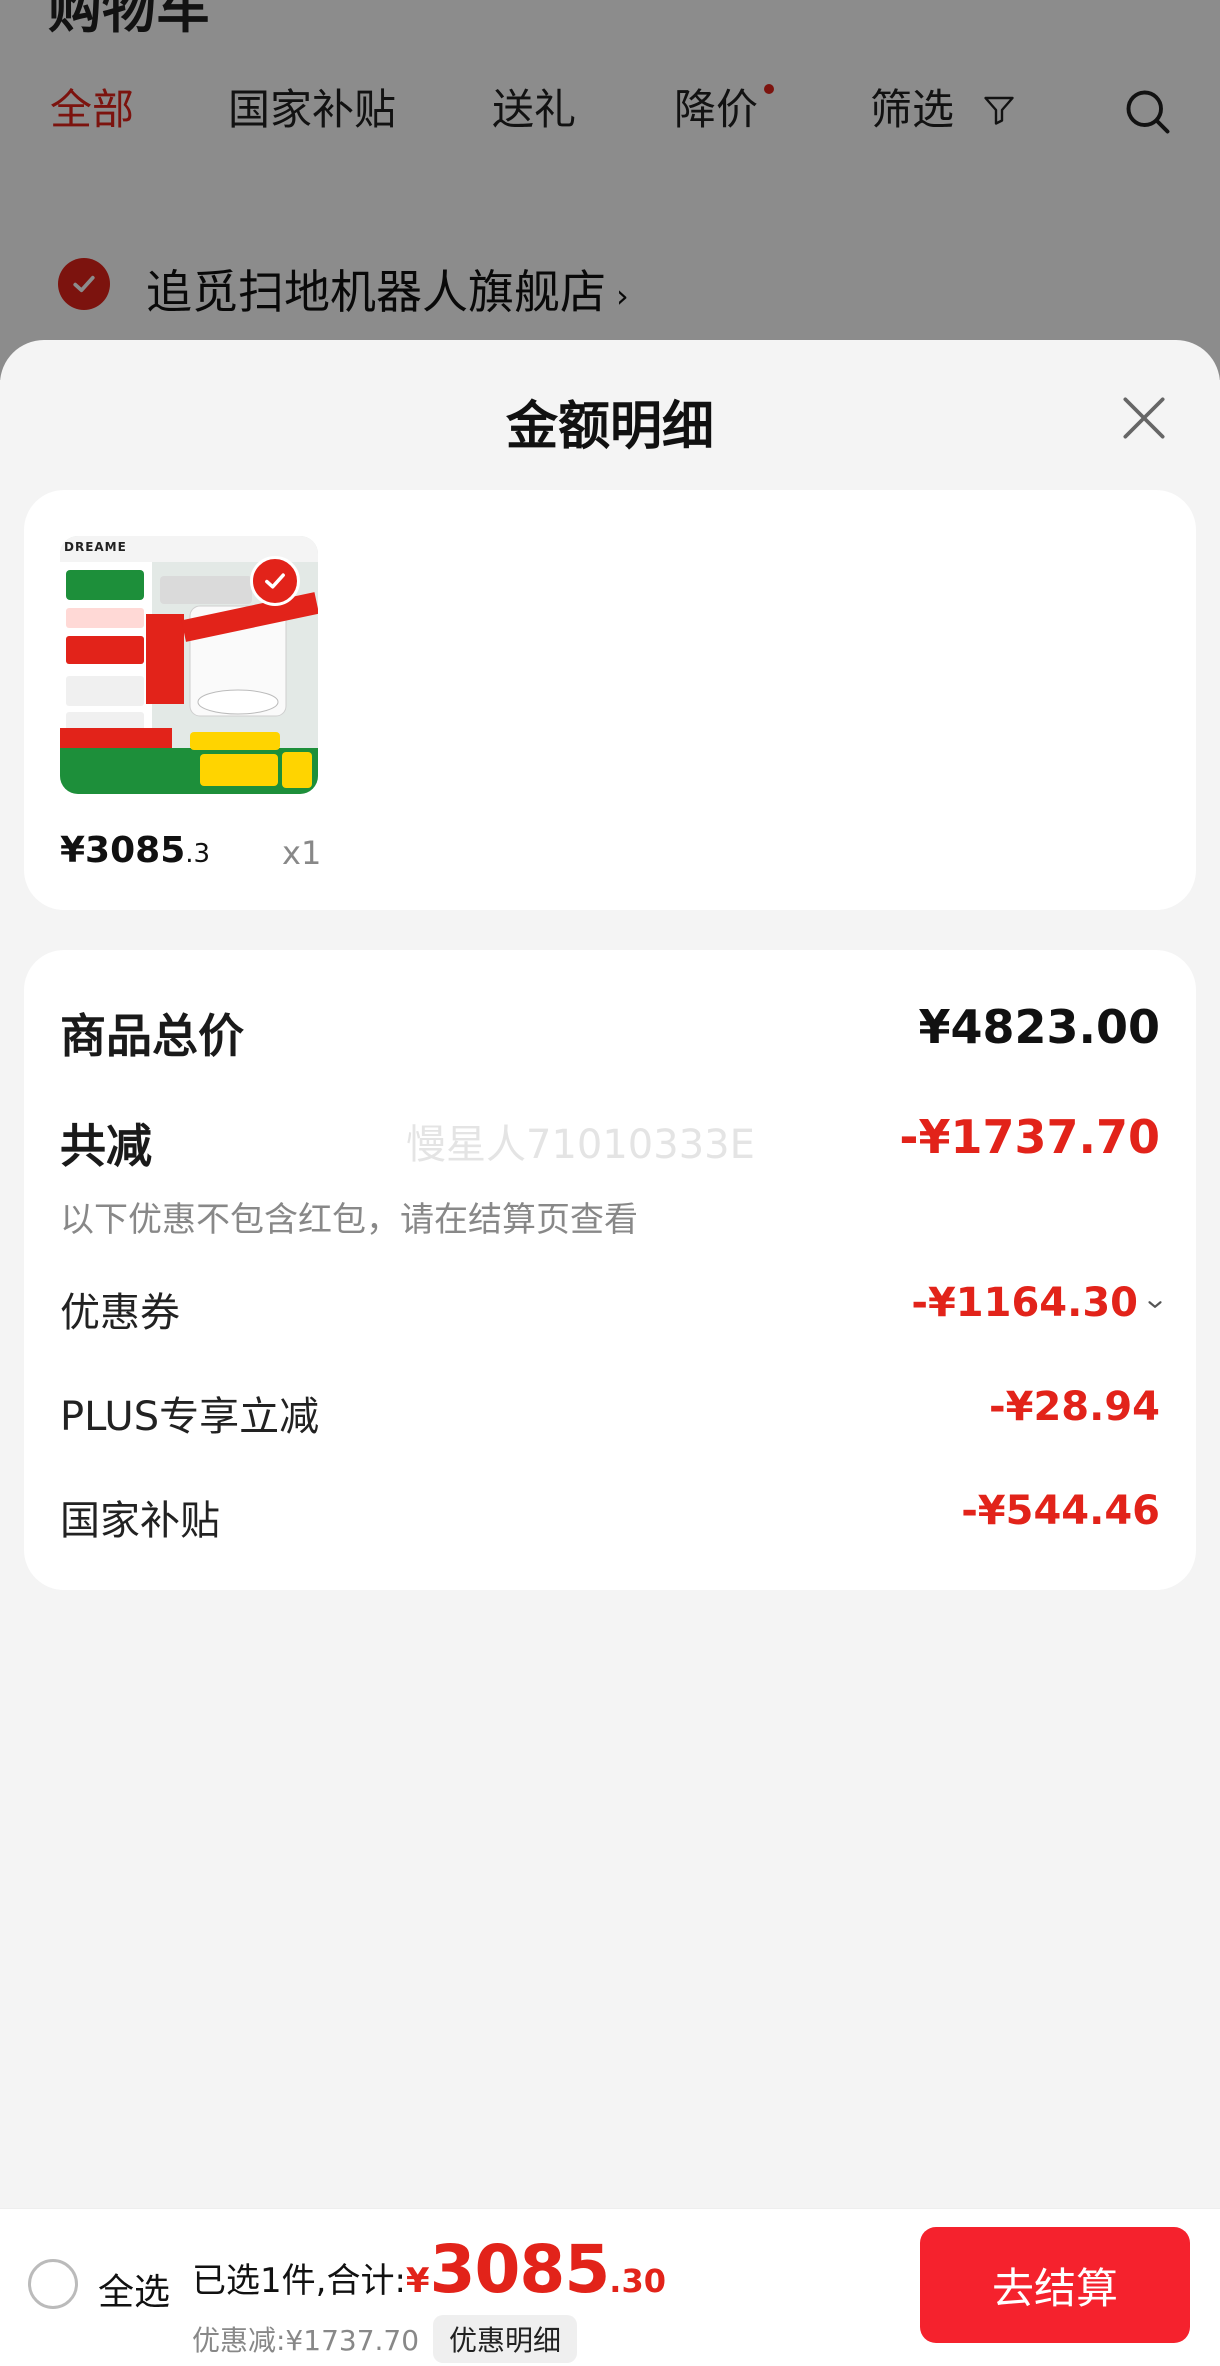 Image resolution: width=1220 pixels, height=2366 pixels. Describe the element at coordinates (417, 2281) in the screenshot. I see `currency-symbol: ¥` at that location.